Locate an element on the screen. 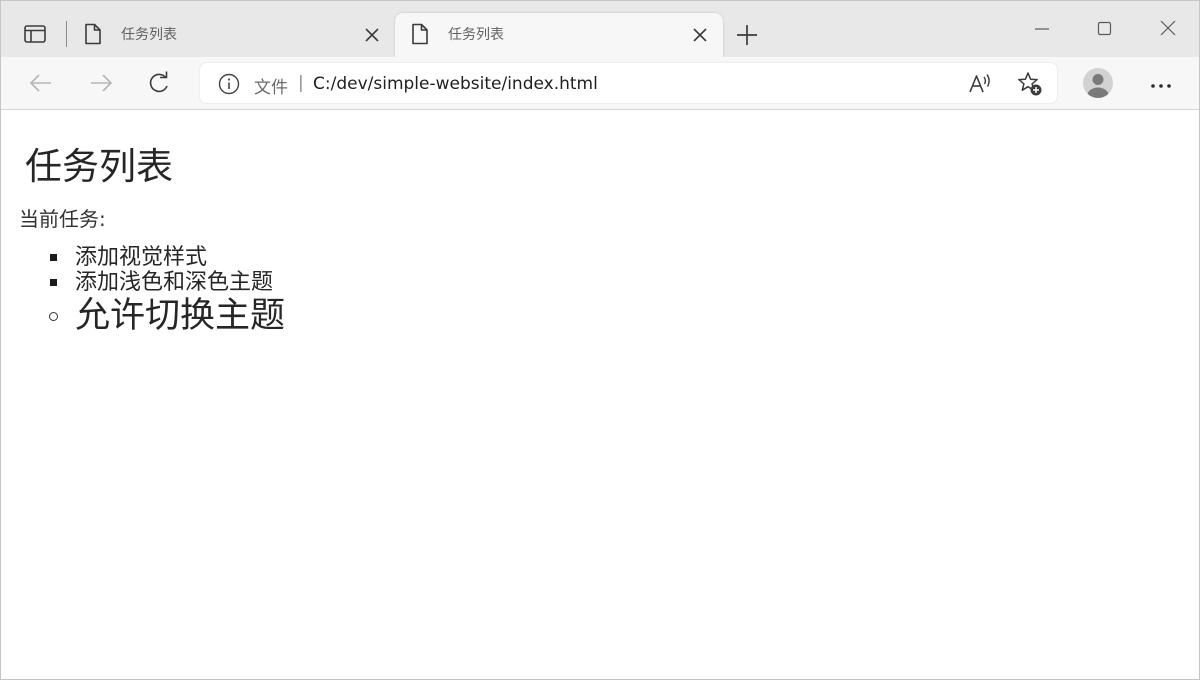 The image size is (1200, 680). page-intro: 当前任务: is located at coordinates (62, 219).